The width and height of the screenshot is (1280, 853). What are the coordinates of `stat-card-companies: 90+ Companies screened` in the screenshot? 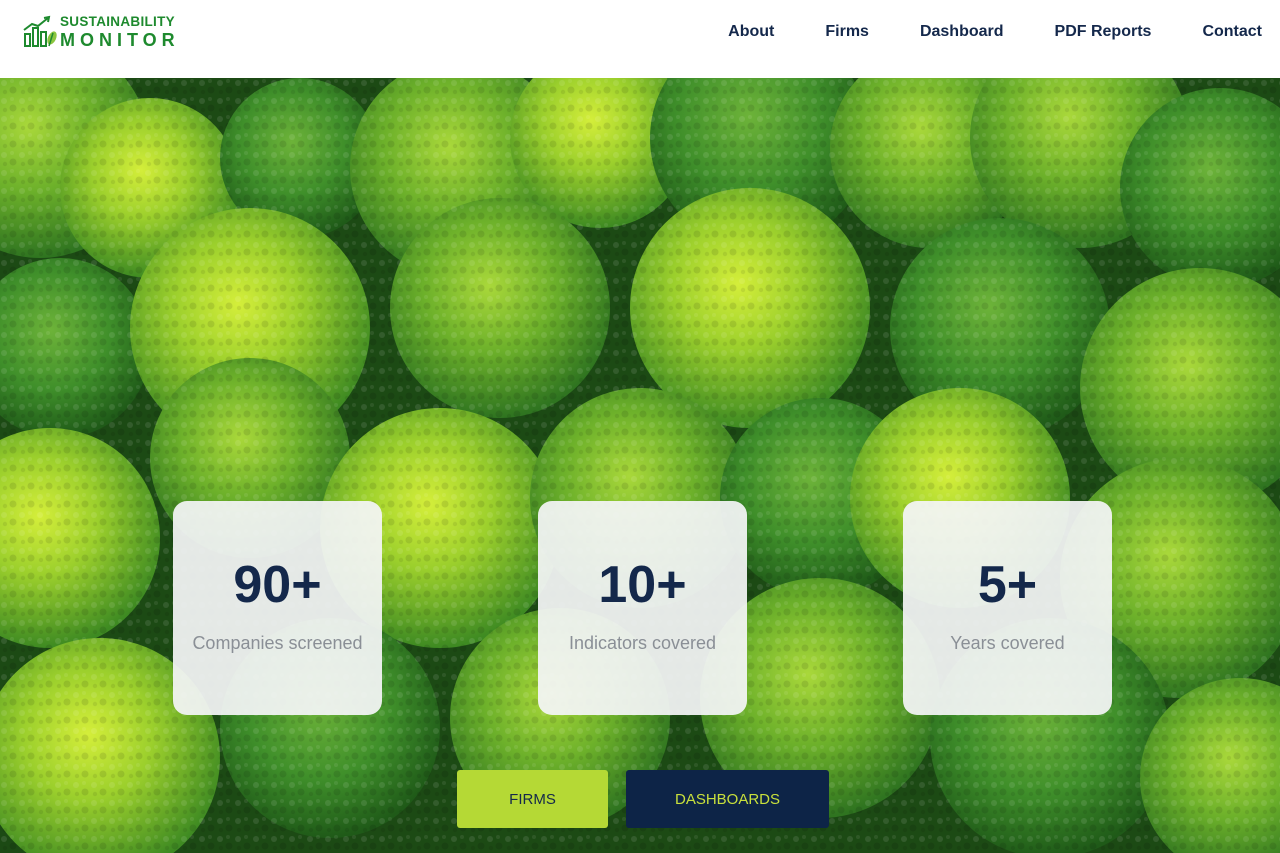 It's located at (277, 608).